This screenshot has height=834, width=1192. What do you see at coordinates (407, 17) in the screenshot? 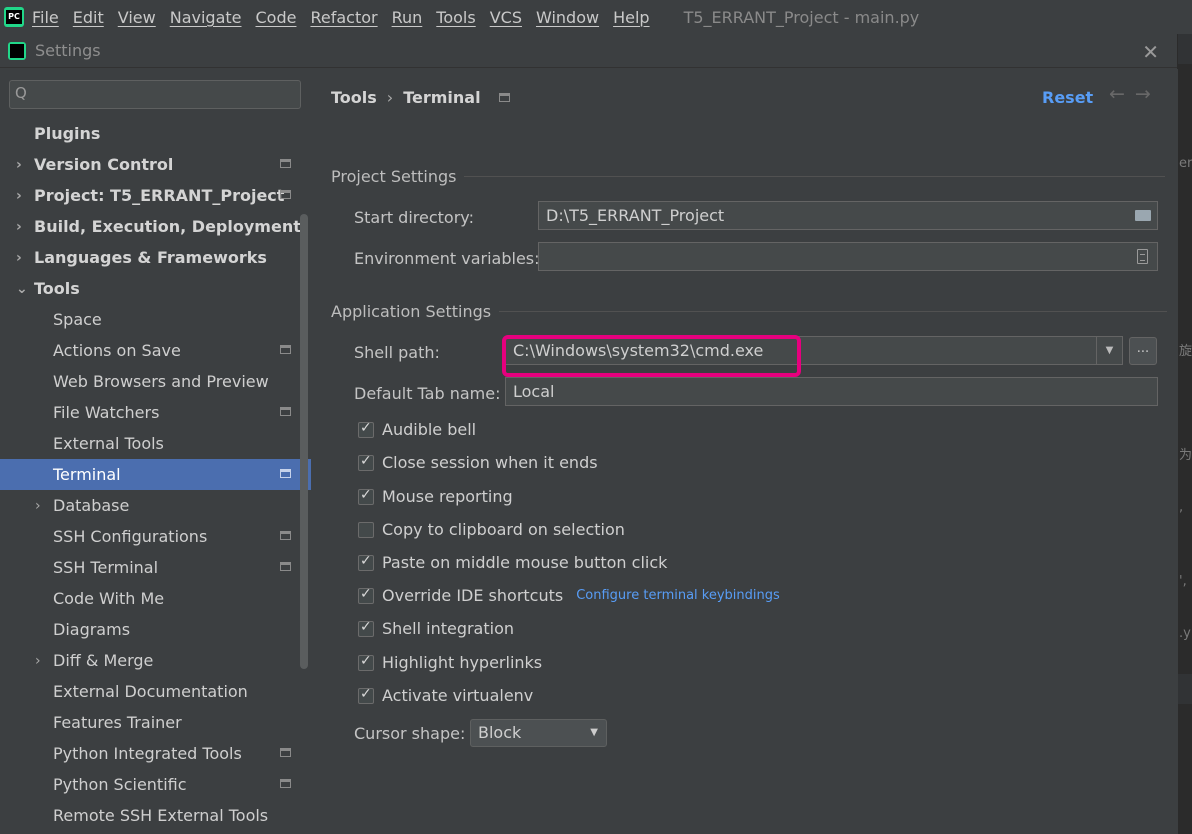
I see `menu-run: Run` at bounding box center [407, 17].